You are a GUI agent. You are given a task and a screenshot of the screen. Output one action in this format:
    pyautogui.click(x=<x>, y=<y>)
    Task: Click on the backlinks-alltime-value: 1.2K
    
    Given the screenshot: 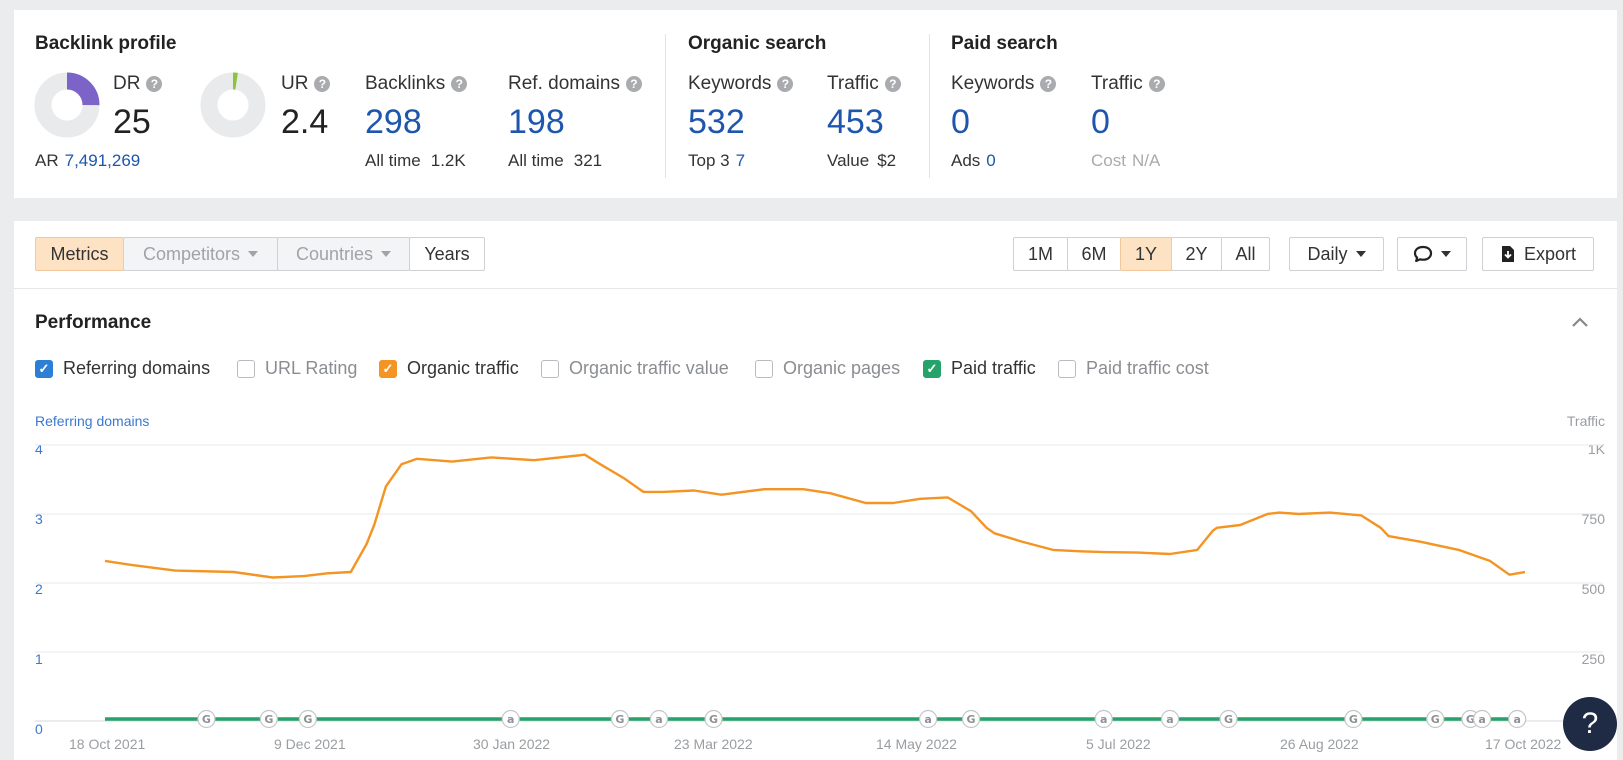 What is the action you would take?
    pyautogui.click(x=448, y=160)
    